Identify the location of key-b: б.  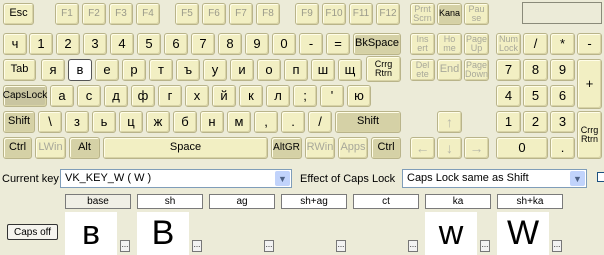
(185, 122).